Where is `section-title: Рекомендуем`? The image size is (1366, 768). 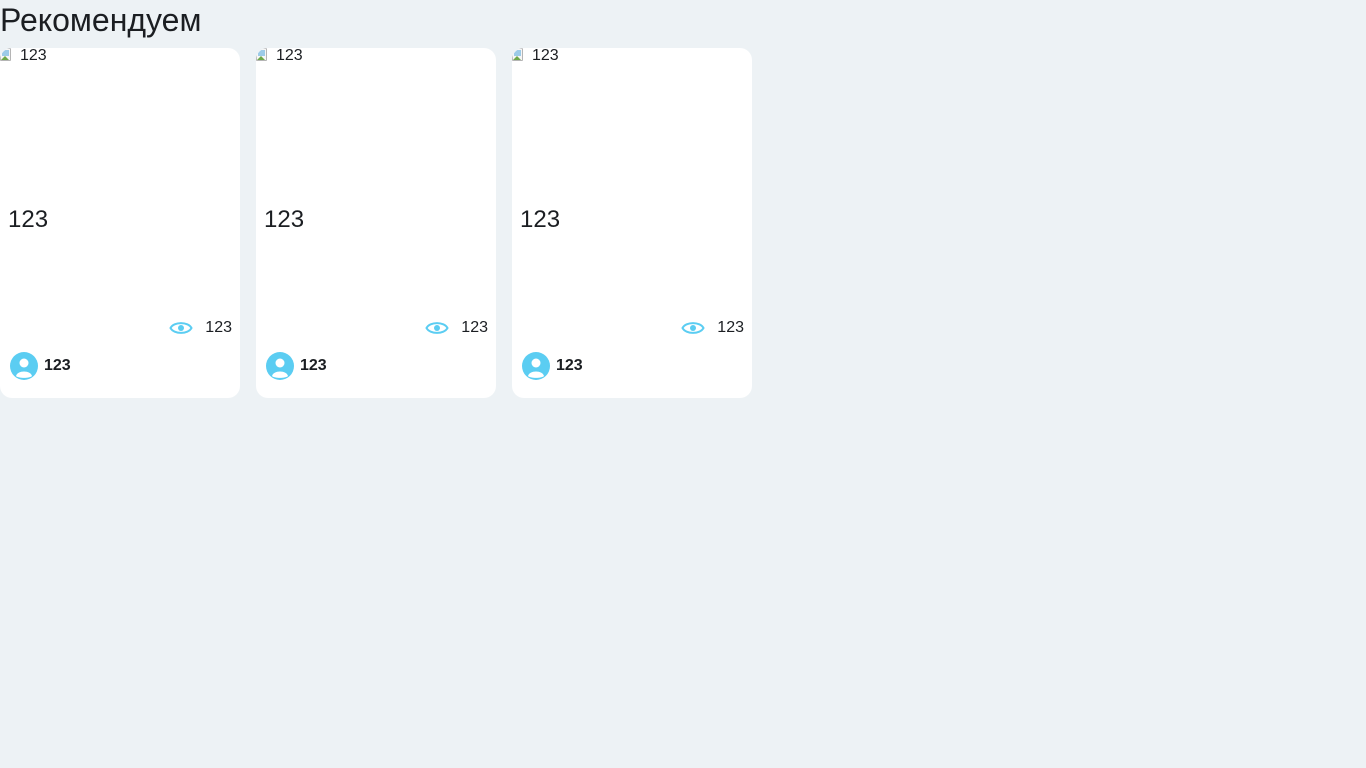 section-title: Рекомендуем is located at coordinates (101, 20).